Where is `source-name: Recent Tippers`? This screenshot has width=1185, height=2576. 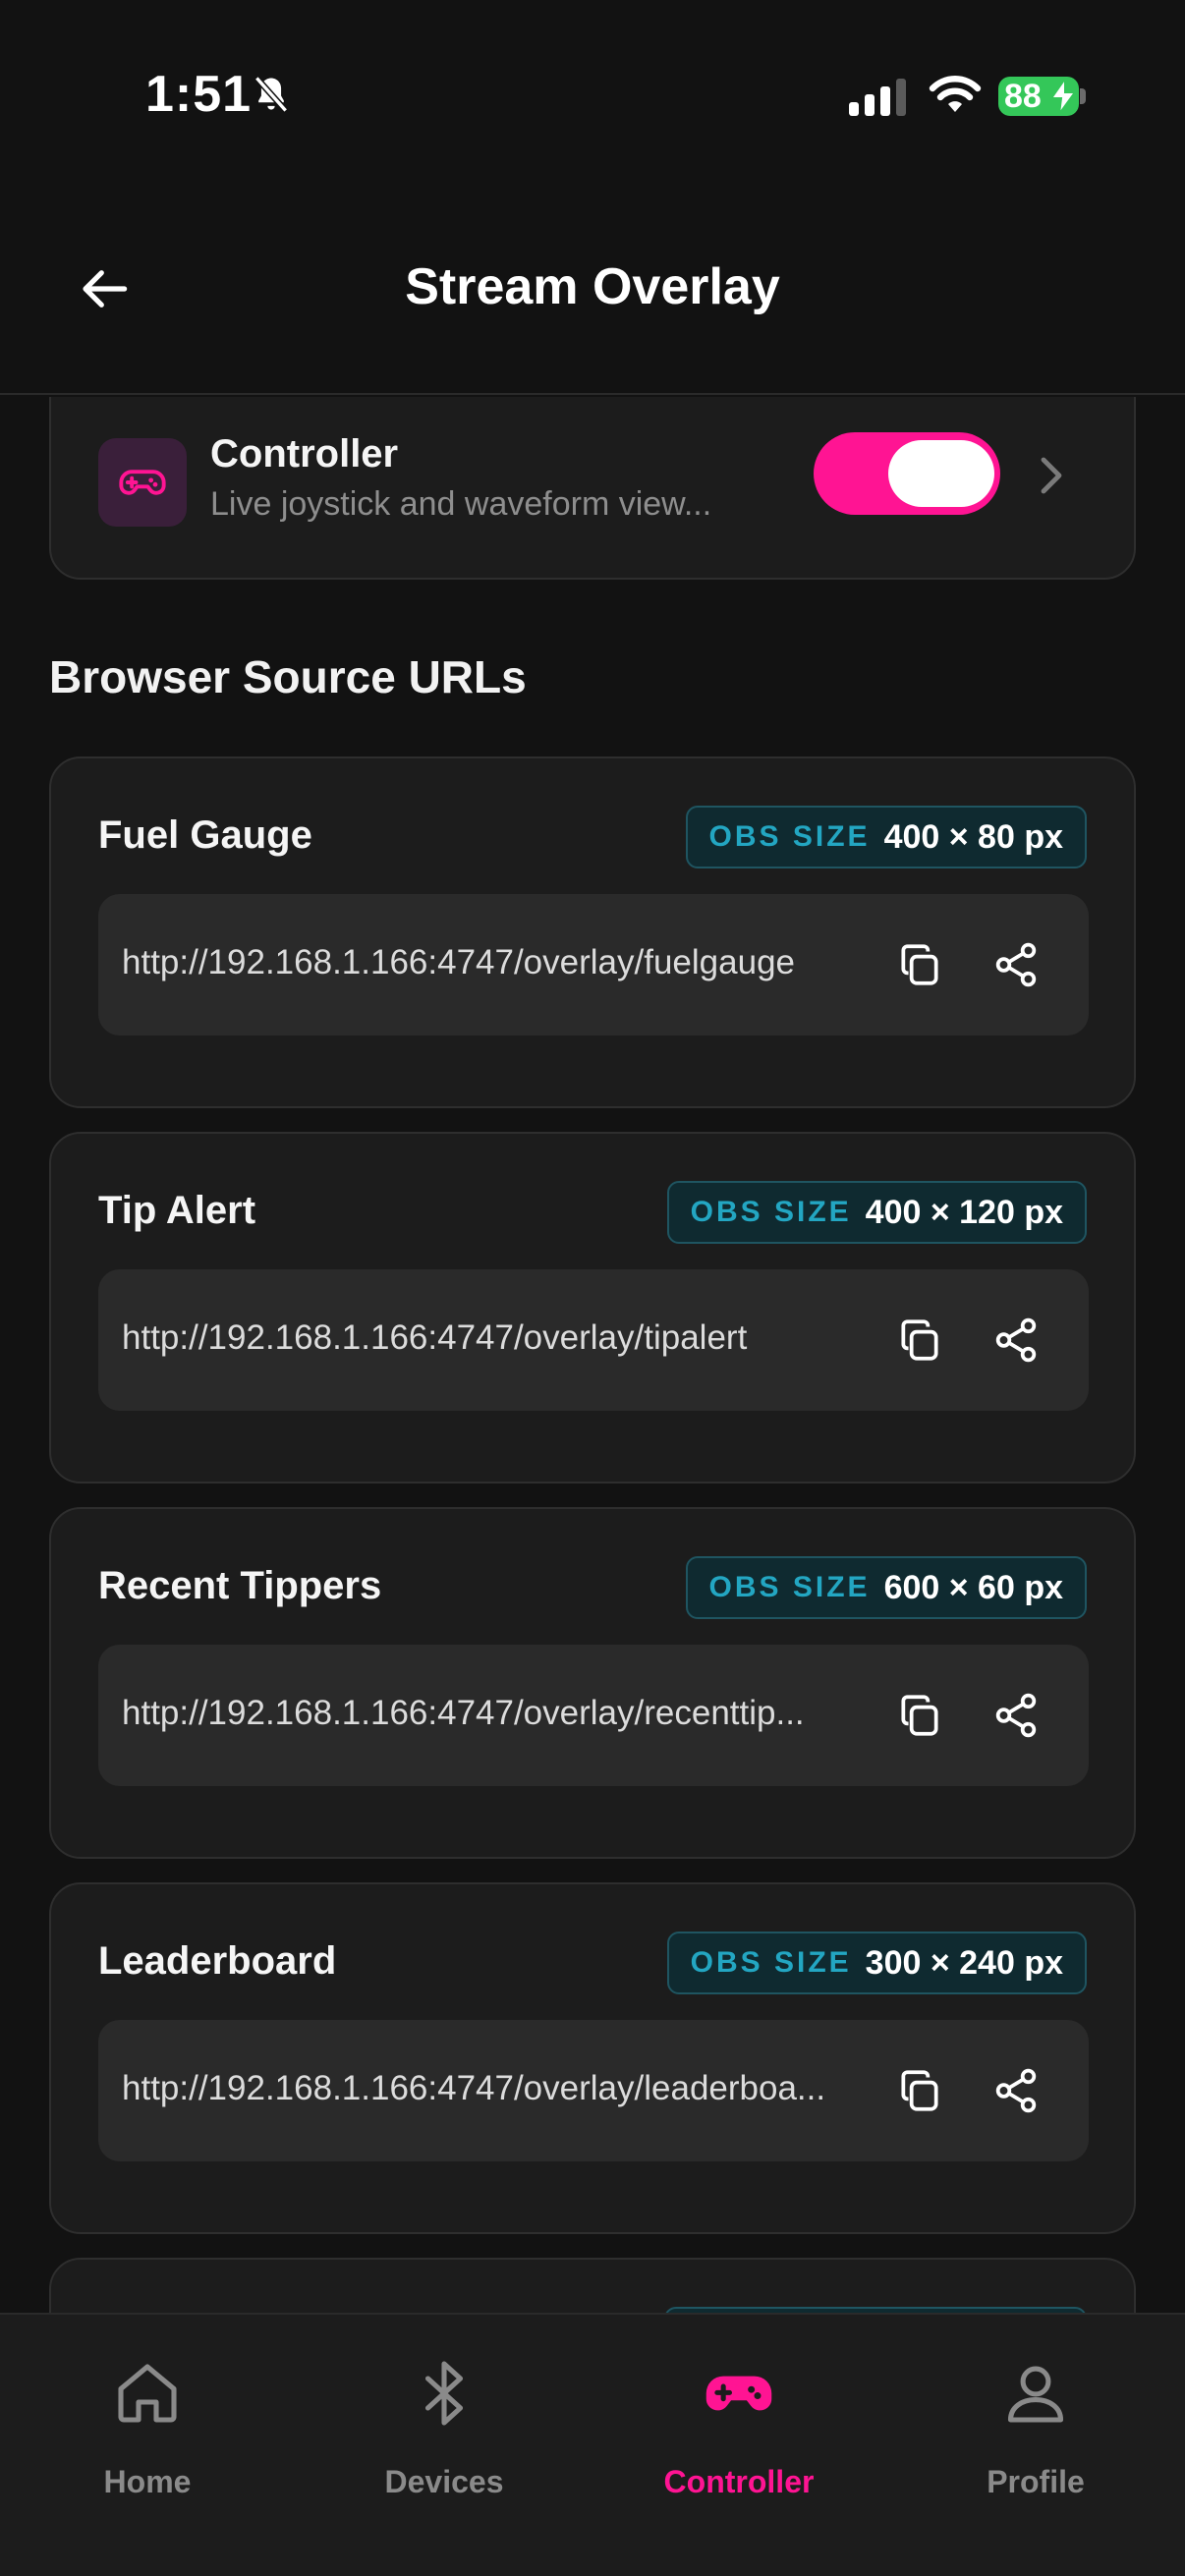
source-name: Recent Tippers is located at coordinates (240, 1585).